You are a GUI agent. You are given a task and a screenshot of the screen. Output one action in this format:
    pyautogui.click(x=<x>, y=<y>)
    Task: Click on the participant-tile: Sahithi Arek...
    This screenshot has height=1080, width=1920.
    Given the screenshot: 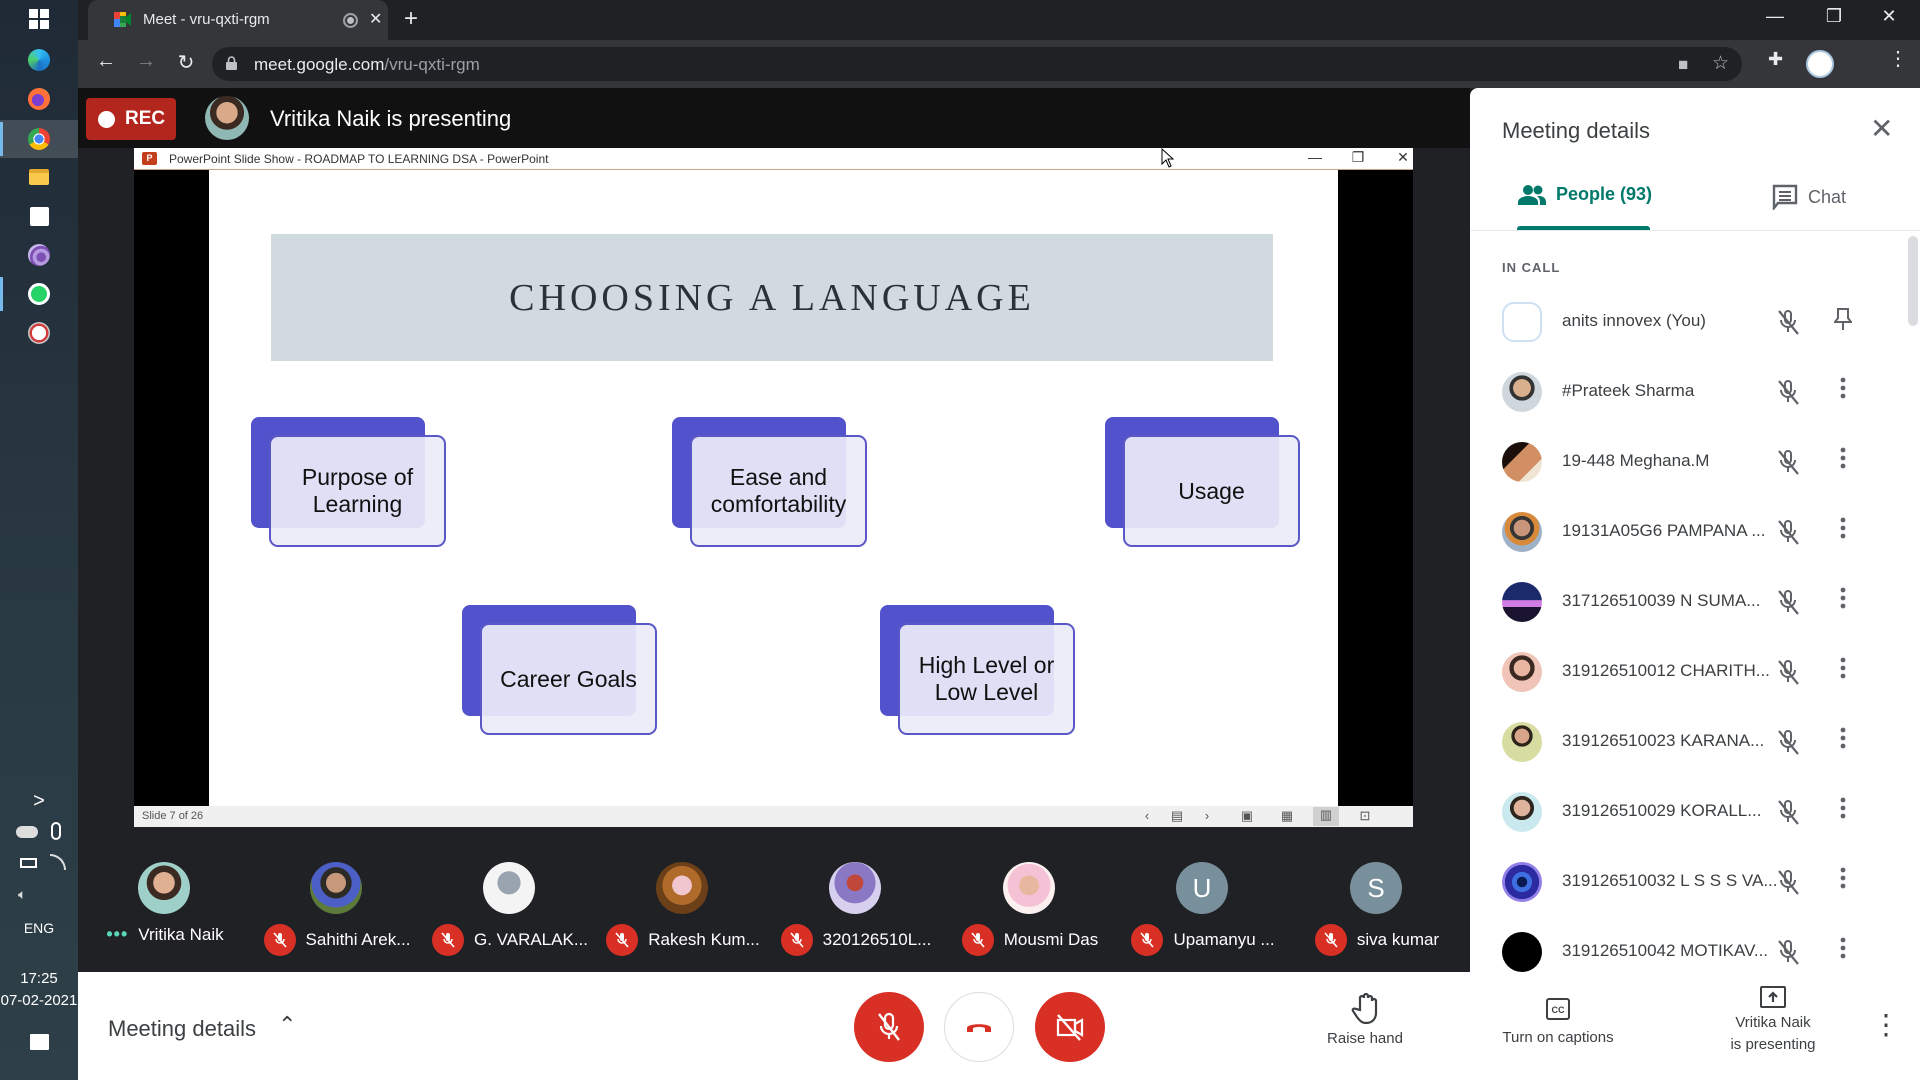 What is the action you would take?
    pyautogui.click(x=337, y=906)
    